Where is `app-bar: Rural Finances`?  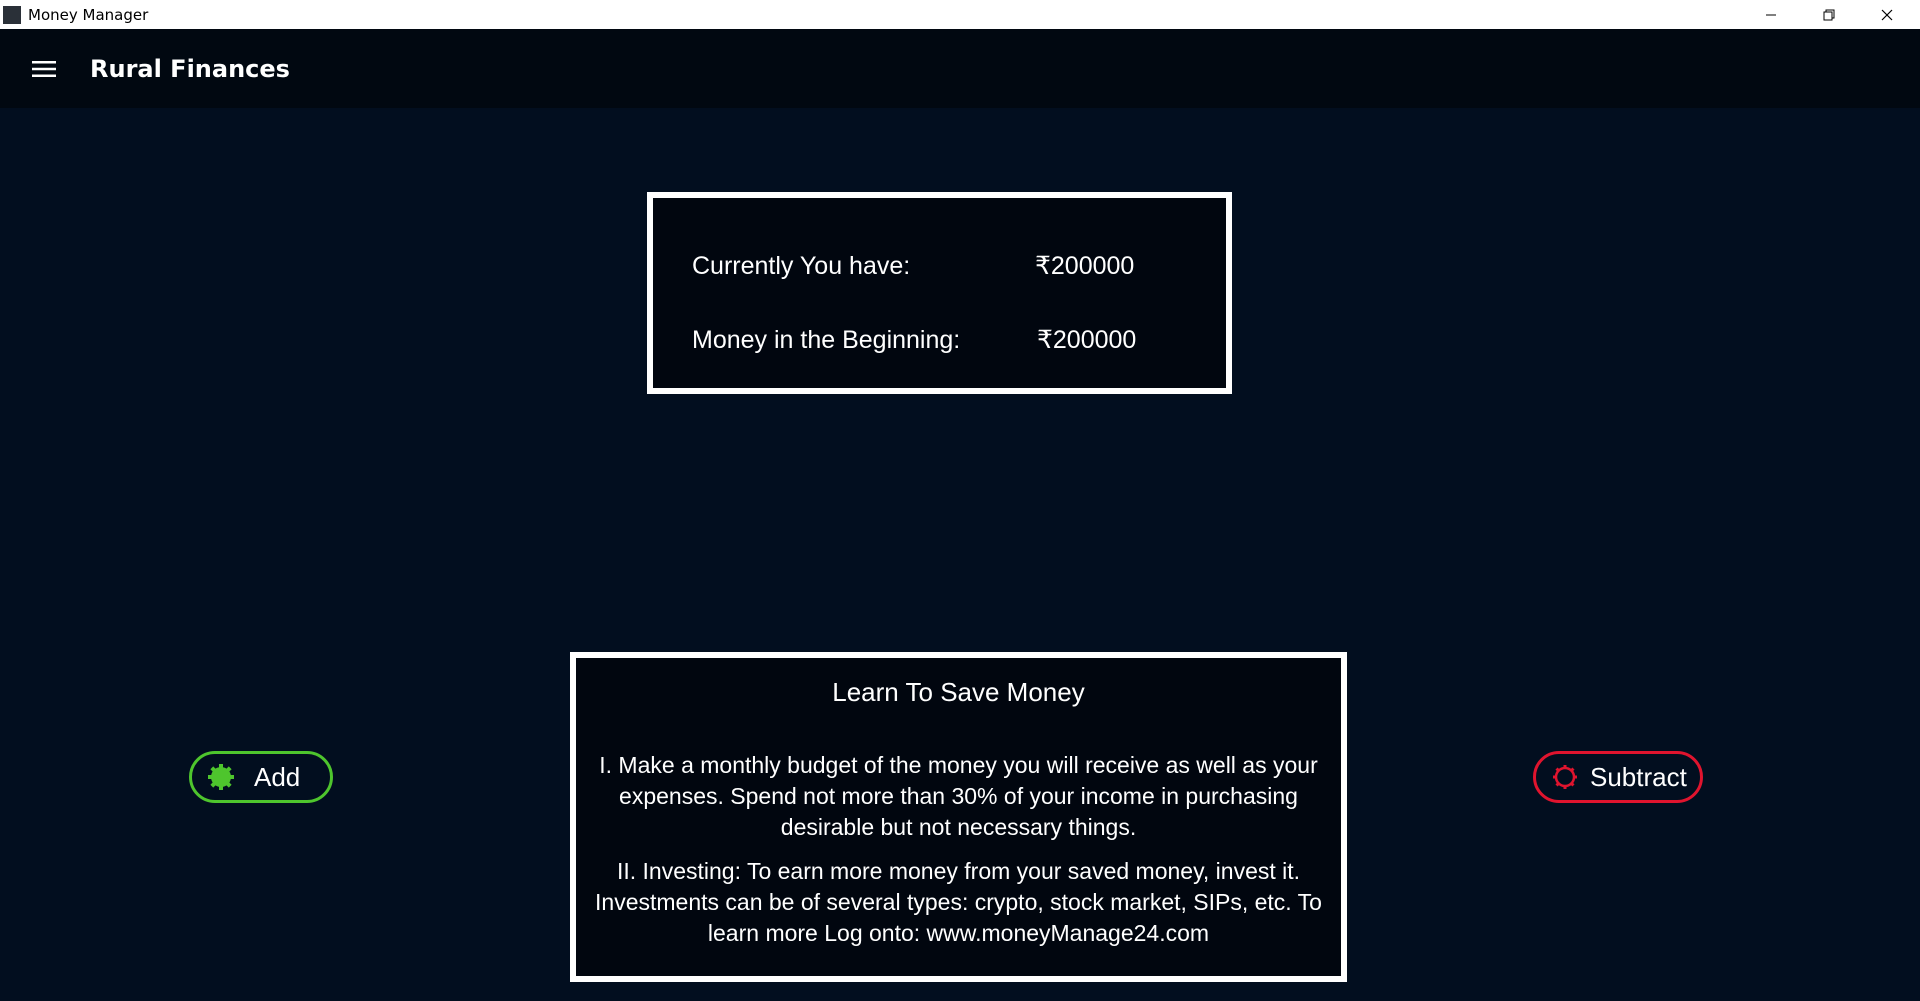
app-bar: Rural Finances is located at coordinates (960, 68).